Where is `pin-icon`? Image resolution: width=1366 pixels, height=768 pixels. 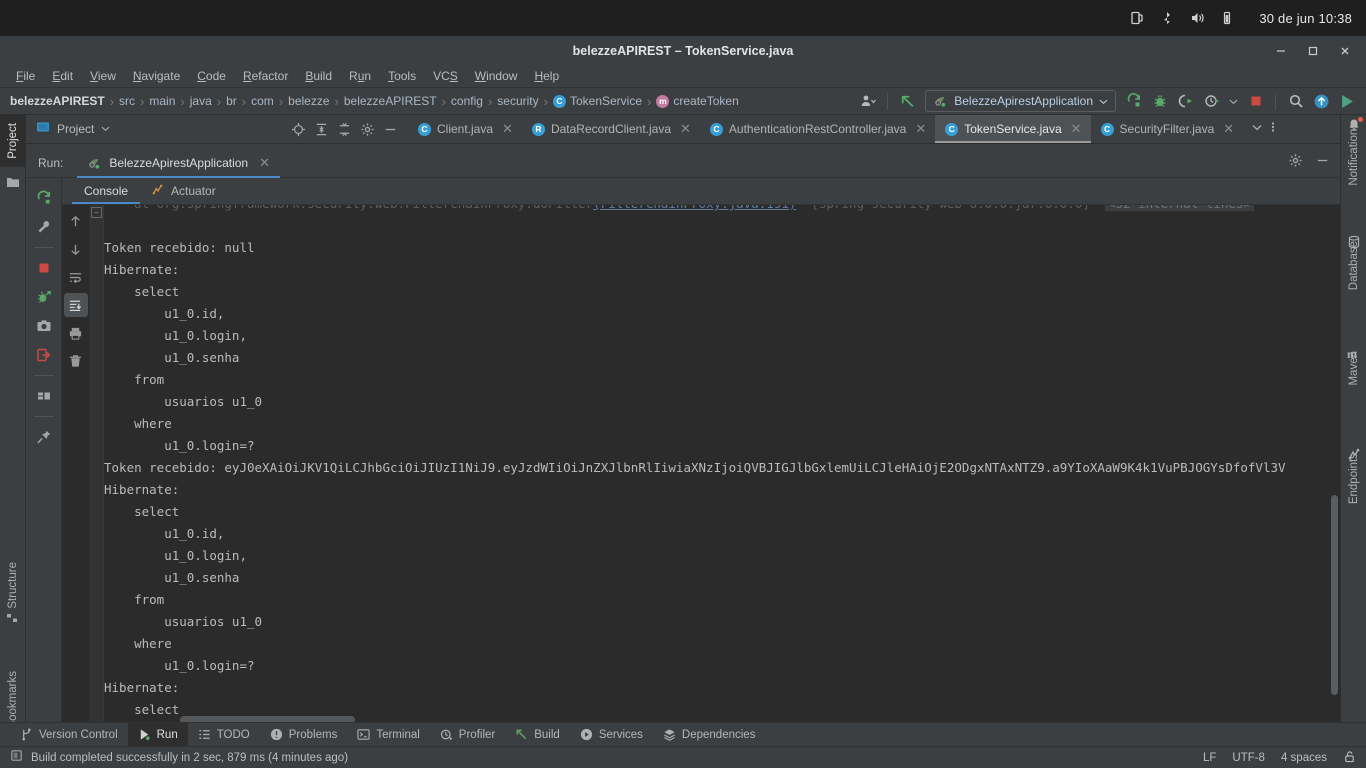
pin-icon is located at coordinates (44, 437).